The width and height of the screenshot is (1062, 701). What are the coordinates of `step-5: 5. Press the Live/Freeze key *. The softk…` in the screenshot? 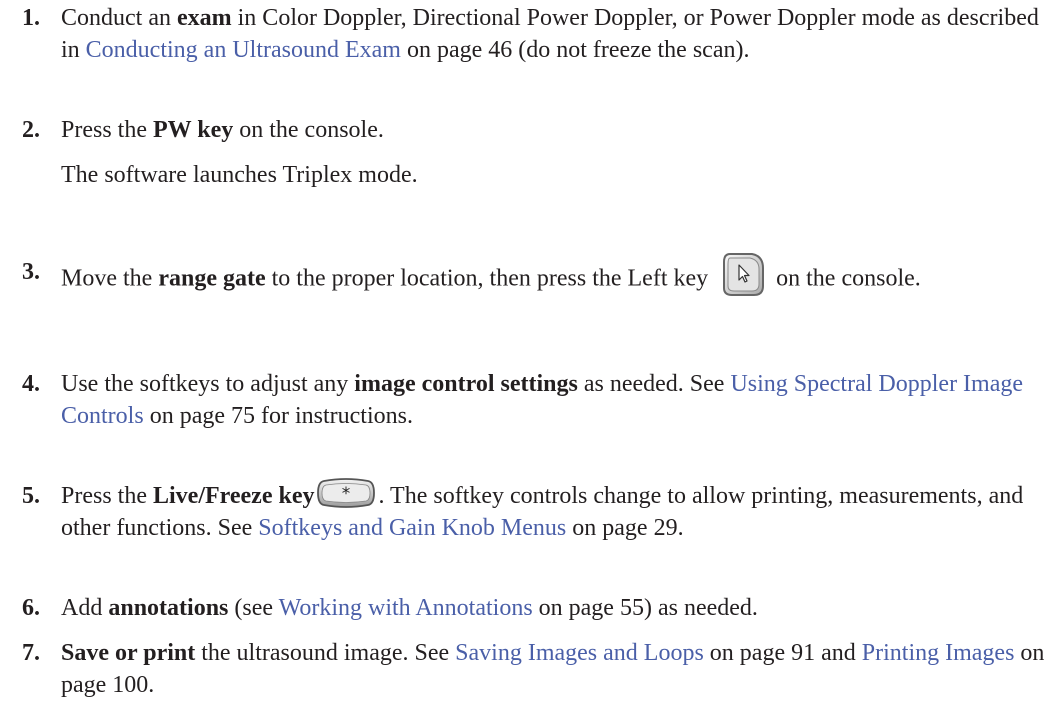 It's located at (525, 511).